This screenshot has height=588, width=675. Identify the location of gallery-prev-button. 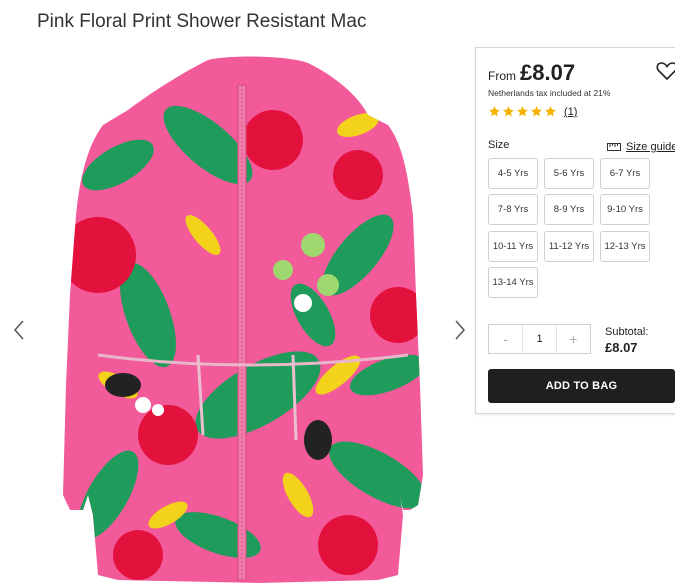
(19, 330).